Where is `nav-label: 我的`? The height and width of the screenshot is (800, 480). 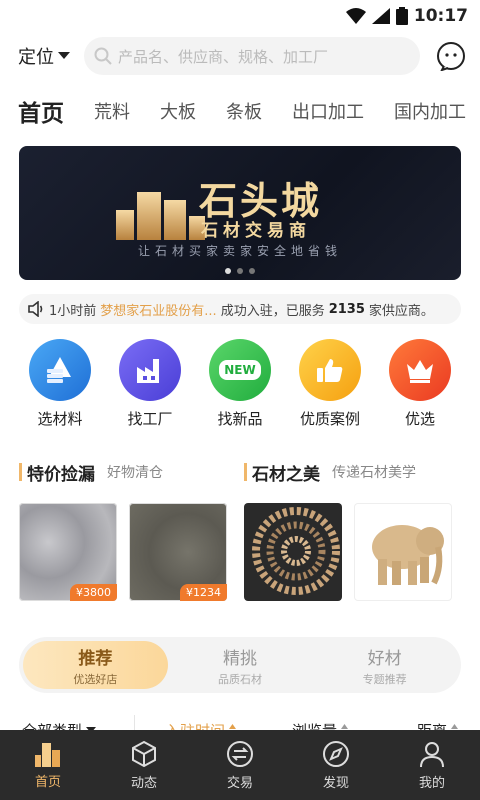
nav-label: 我的 is located at coordinates (431, 783).